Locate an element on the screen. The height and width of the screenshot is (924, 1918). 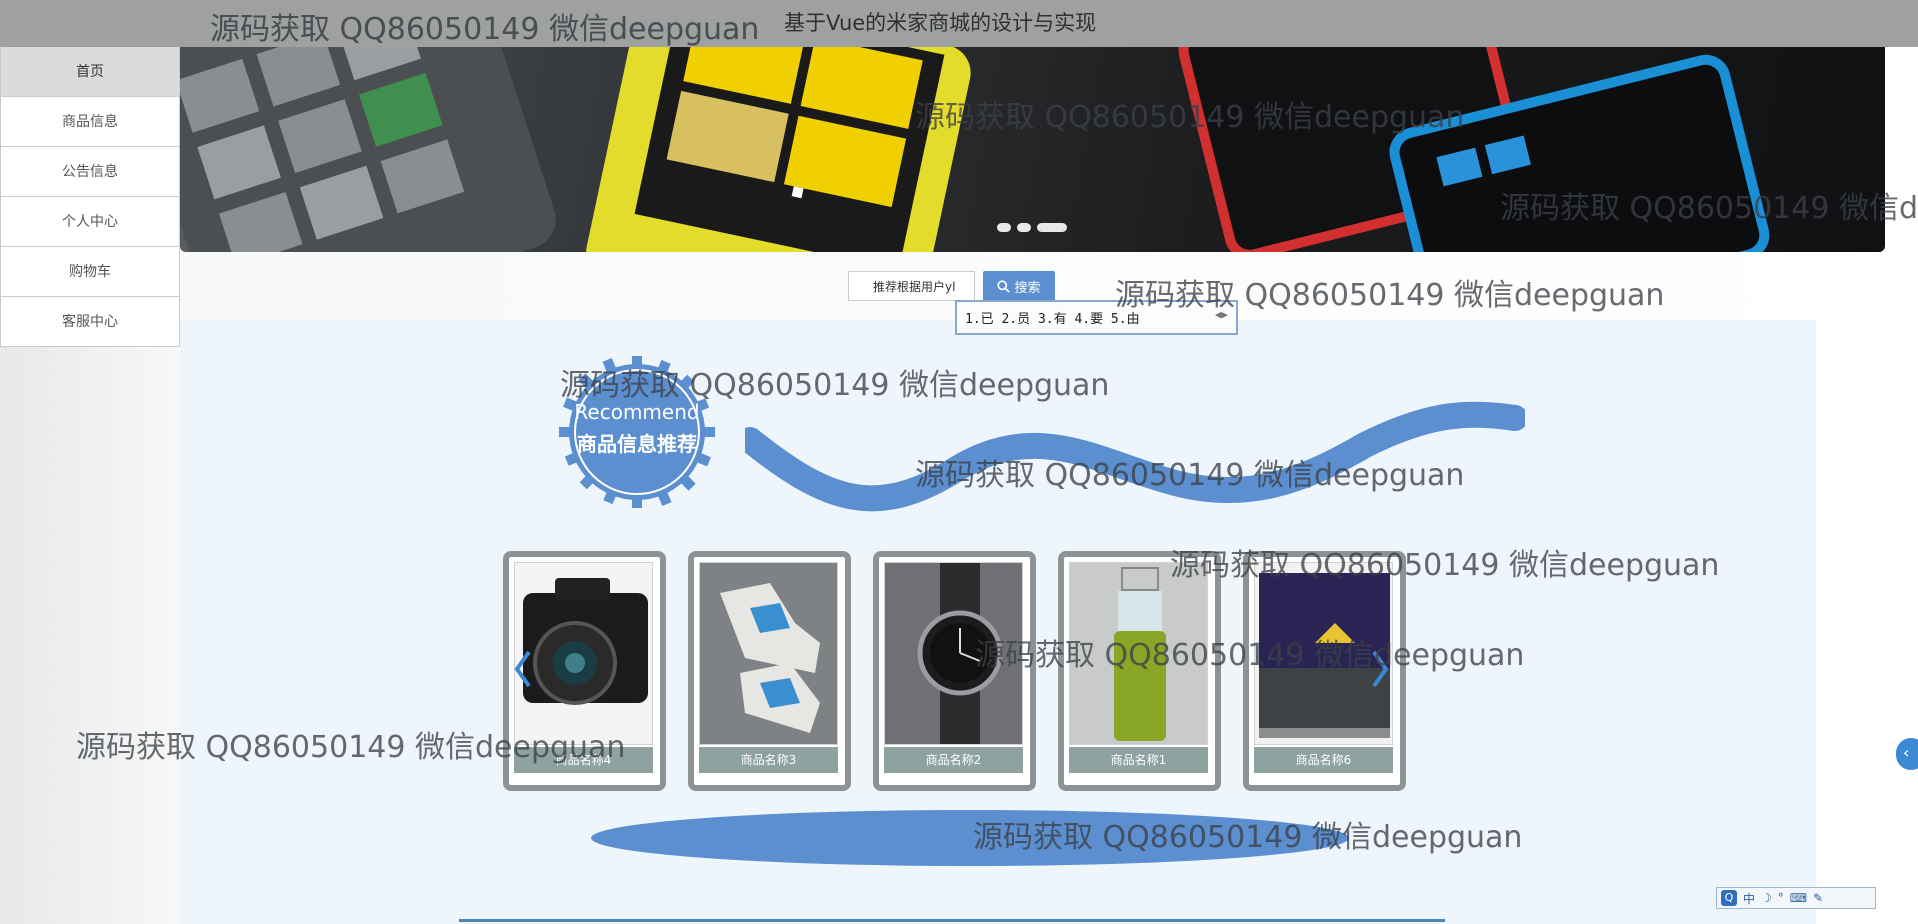
sidebar-item-products: 商品信息 is located at coordinates (90, 122).